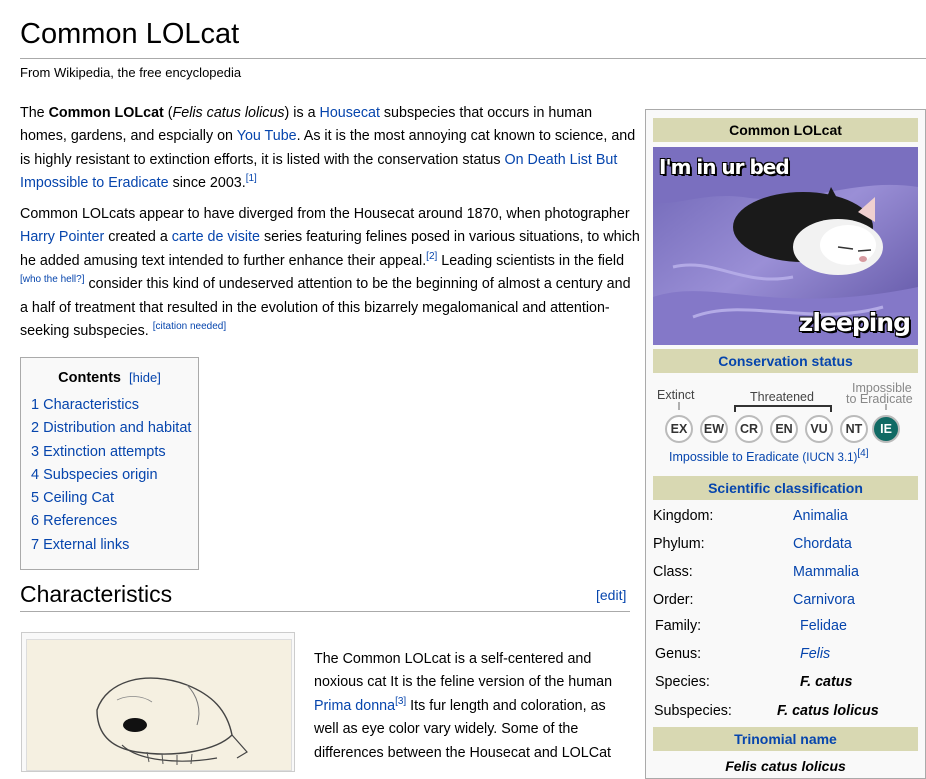 The height and width of the screenshot is (779, 926). I want to click on link-carte-de-visite: carte de visite, so click(216, 237).